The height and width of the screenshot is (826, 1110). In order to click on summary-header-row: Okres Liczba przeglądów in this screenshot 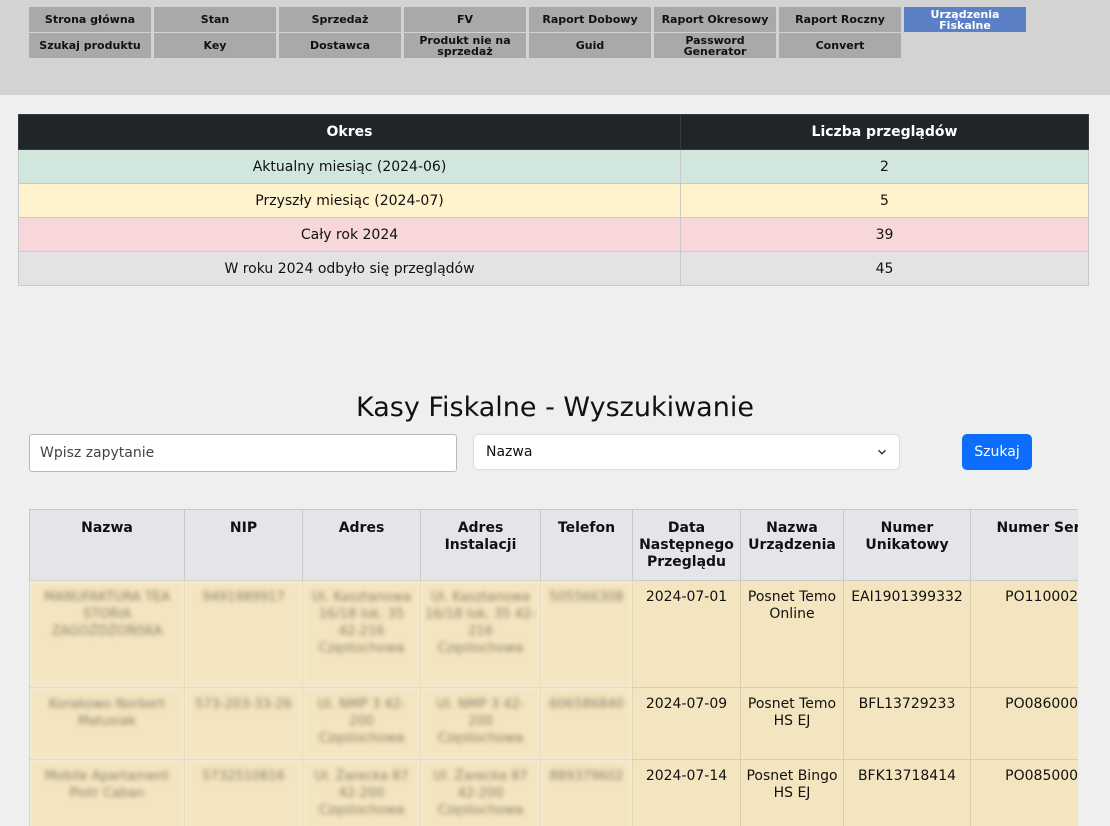, I will do `click(553, 132)`.